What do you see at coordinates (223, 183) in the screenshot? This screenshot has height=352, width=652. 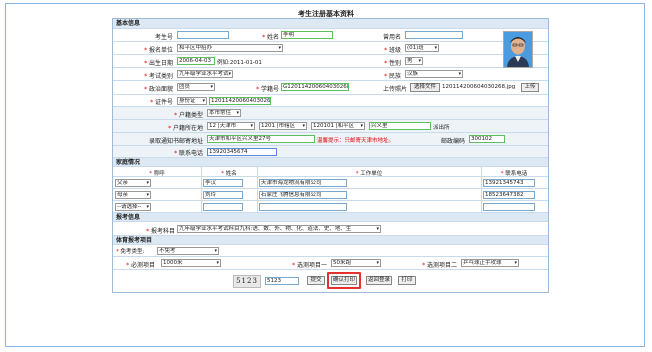 I see `family-name-input: 李汉` at bounding box center [223, 183].